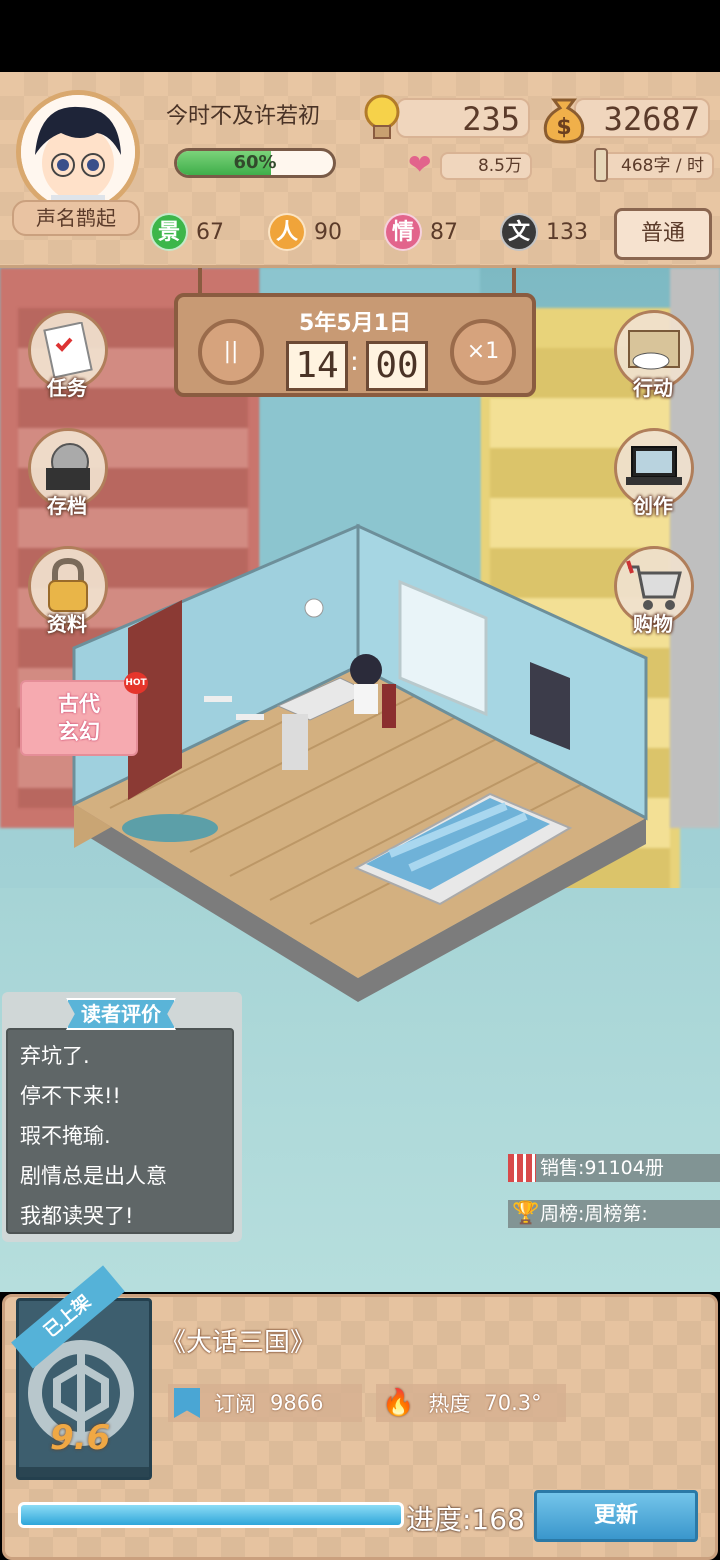 This screenshot has height=1560, width=720. I want to click on character-attr-badge: 人, so click(287, 232).